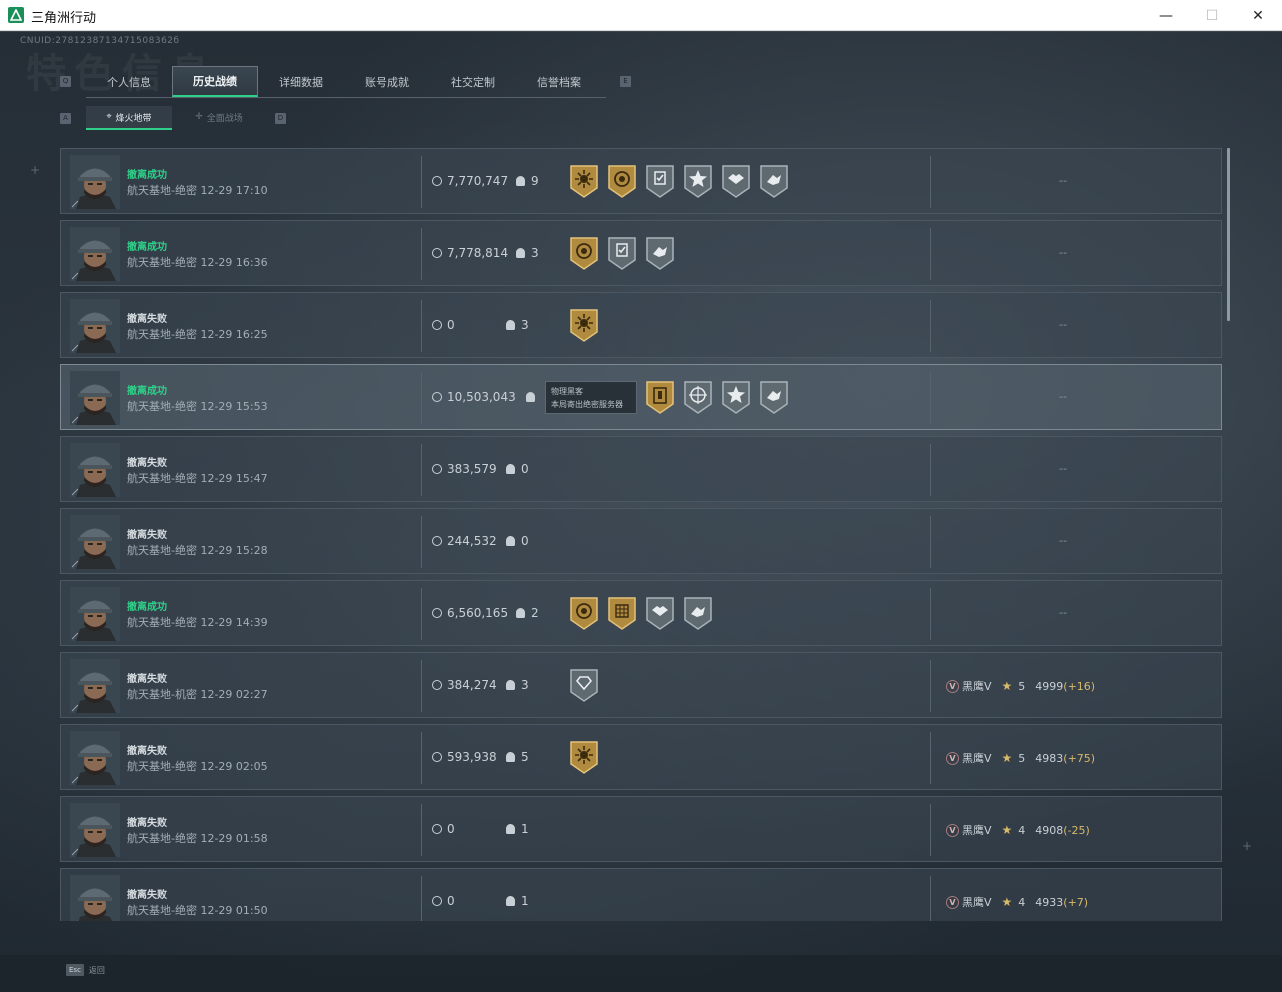 This screenshot has width=1282, height=992. What do you see at coordinates (472, 685) in the screenshot?
I see `loot-value-text: 384,274` at bounding box center [472, 685].